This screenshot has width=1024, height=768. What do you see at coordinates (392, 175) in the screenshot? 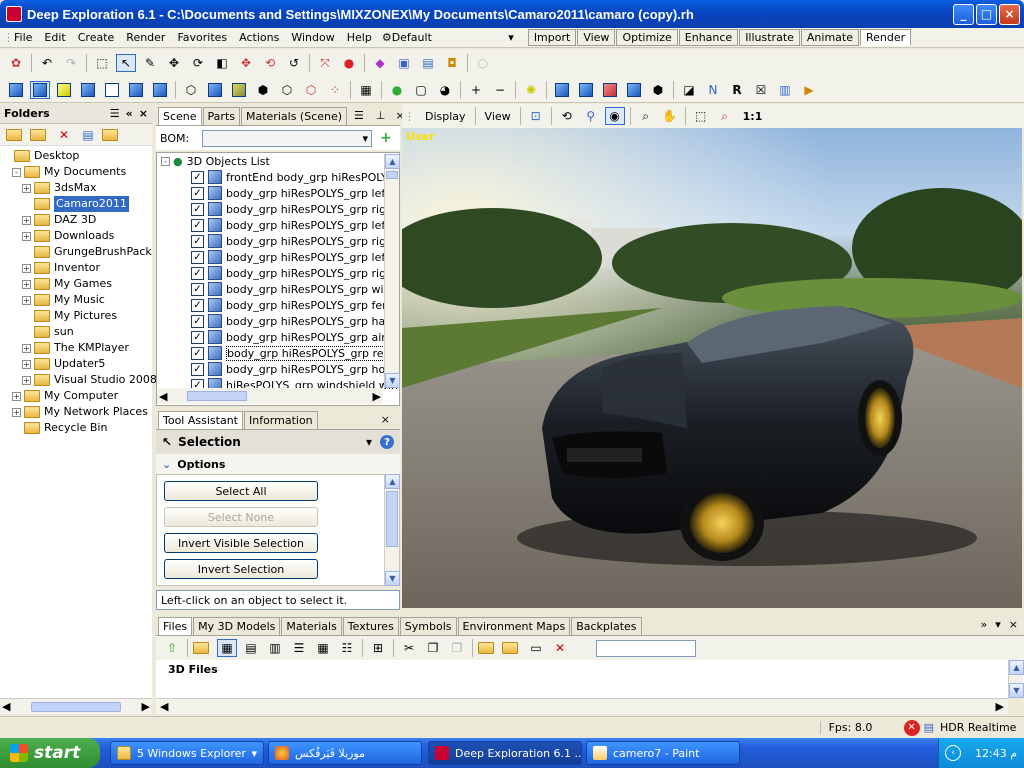
I see `objects-scroll-thumb` at bounding box center [392, 175].